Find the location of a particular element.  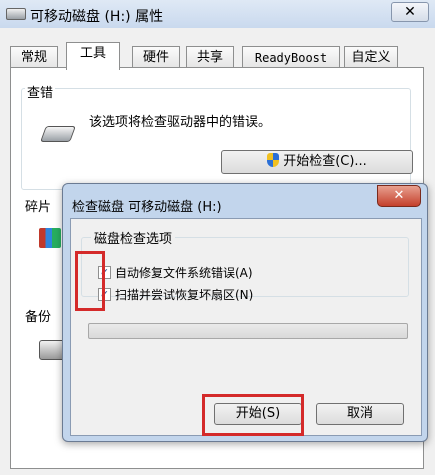

dialog-title: 检查磁盘 可移动磁盘 (H:) is located at coordinates (147, 207).